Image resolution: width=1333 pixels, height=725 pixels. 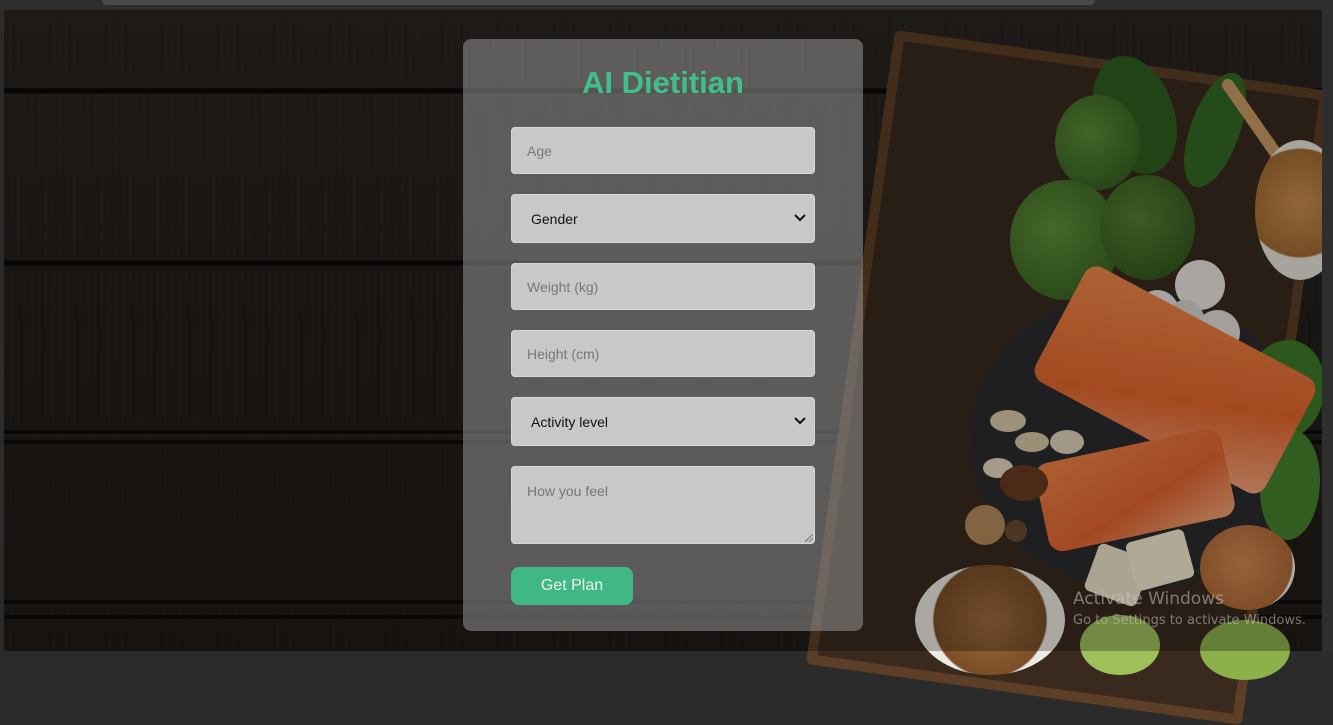 I want to click on gender-select-value: Gender, so click(x=554, y=218).